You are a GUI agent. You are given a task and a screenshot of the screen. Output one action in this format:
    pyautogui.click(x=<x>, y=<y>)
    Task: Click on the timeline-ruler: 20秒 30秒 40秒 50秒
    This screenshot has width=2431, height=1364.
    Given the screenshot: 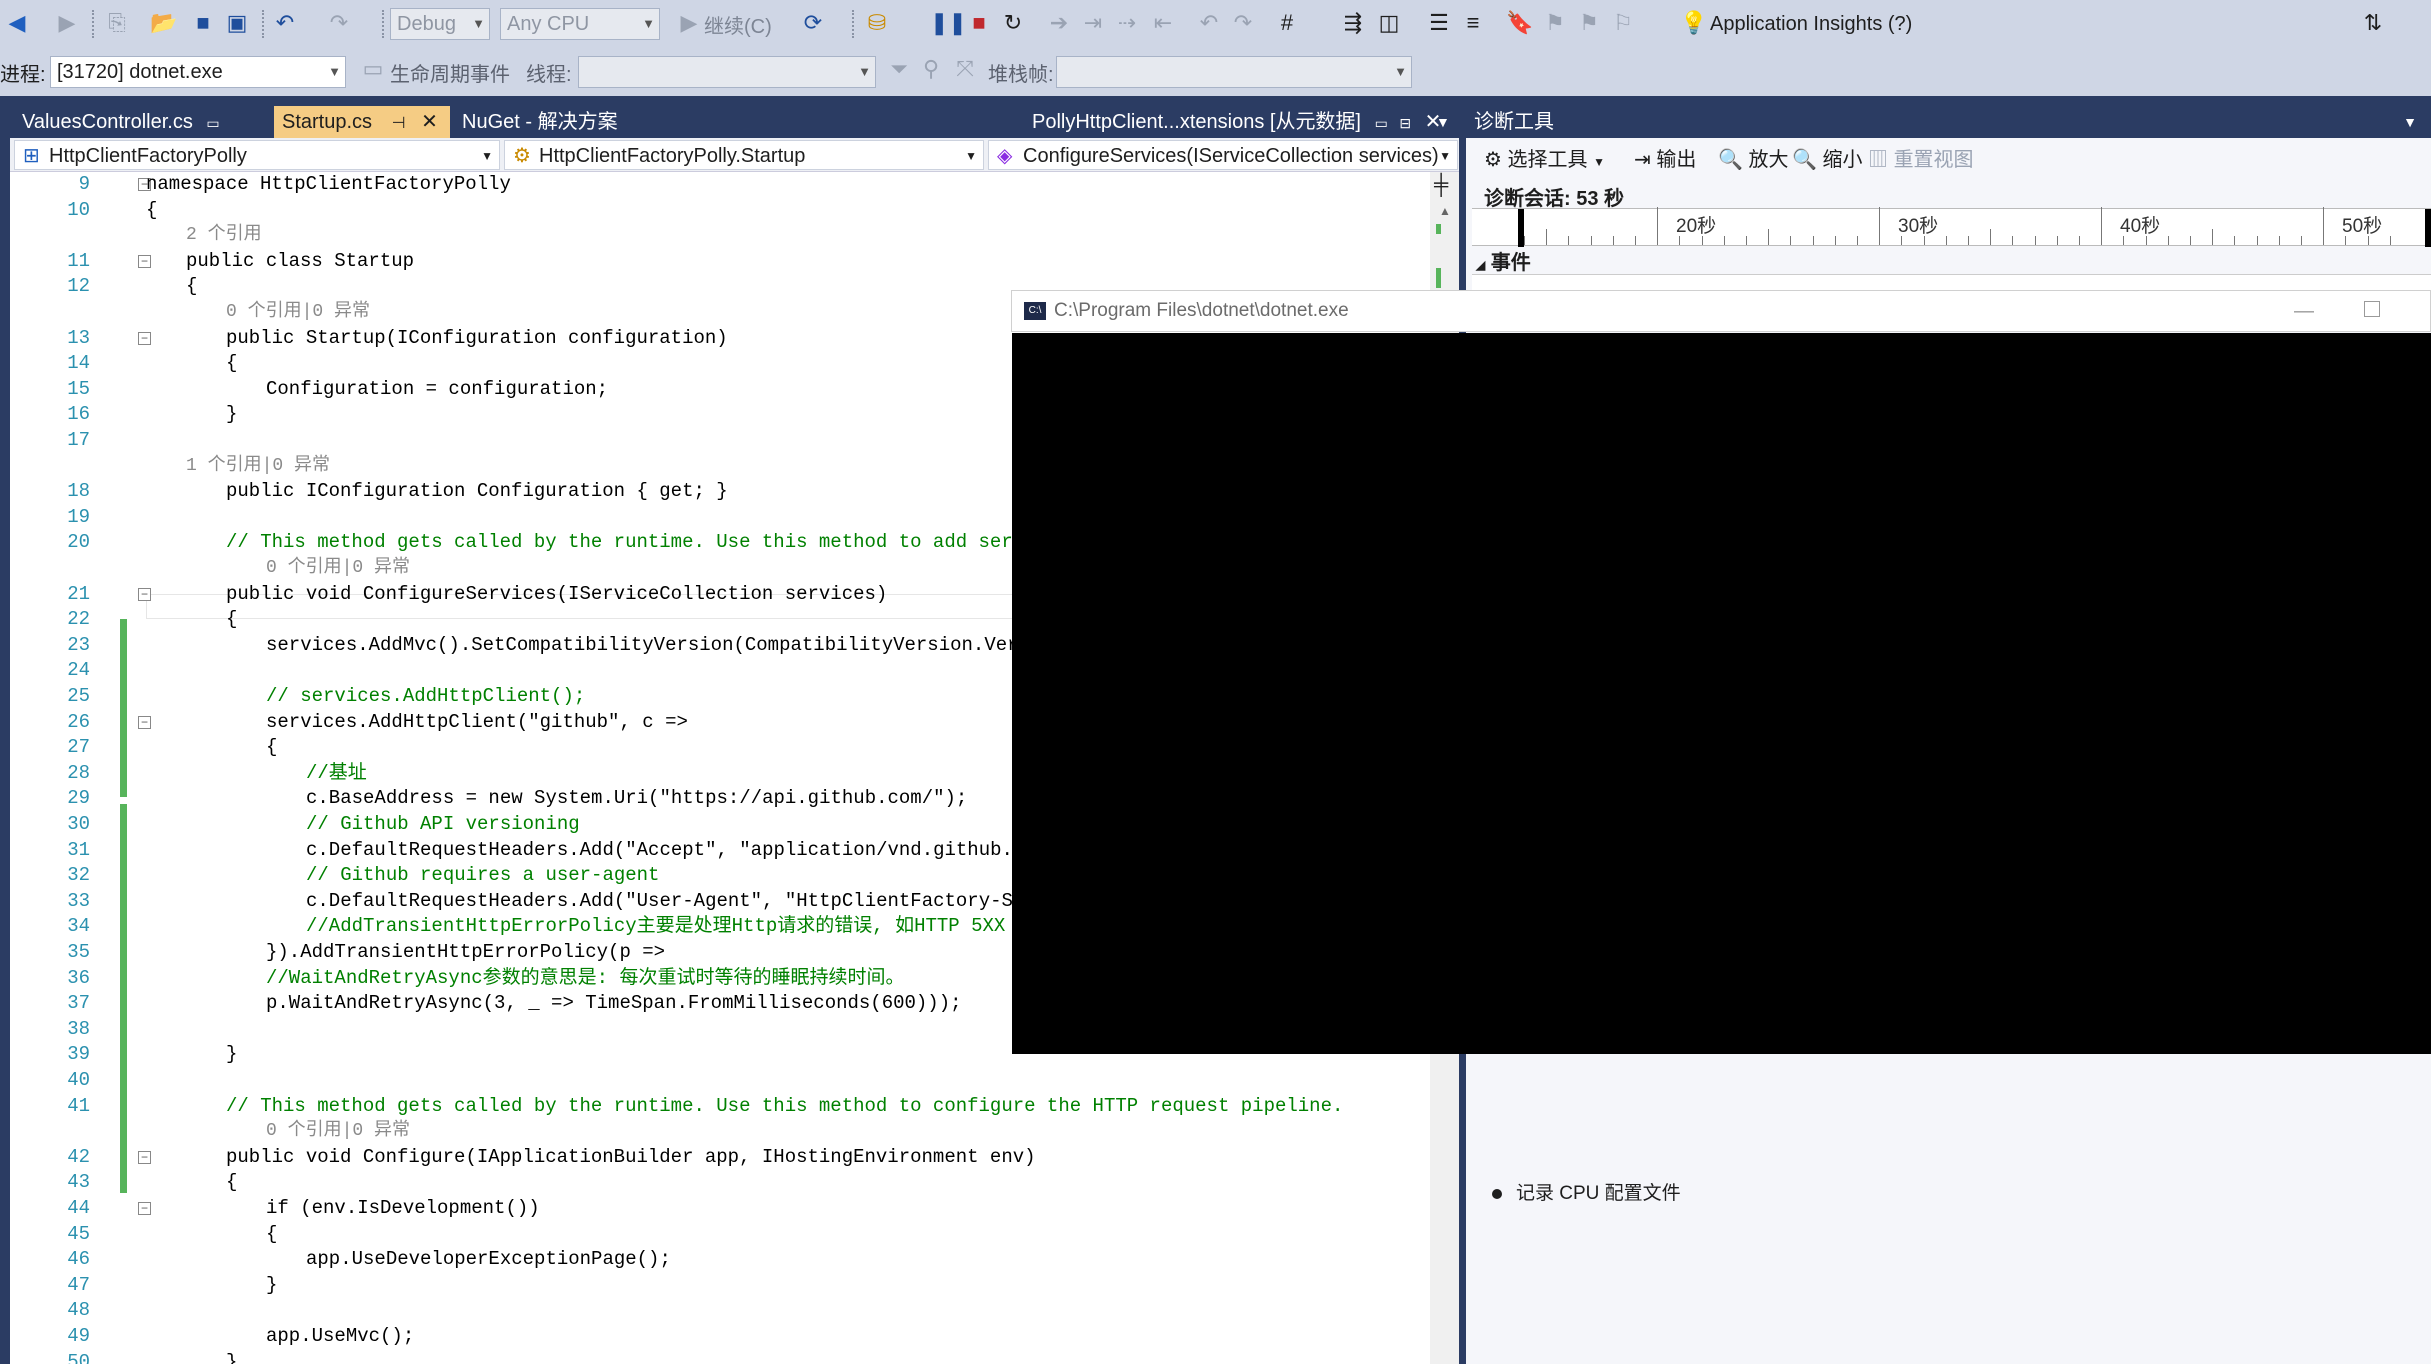 What is the action you would take?
    pyautogui.click(x=1951, y=227)
    